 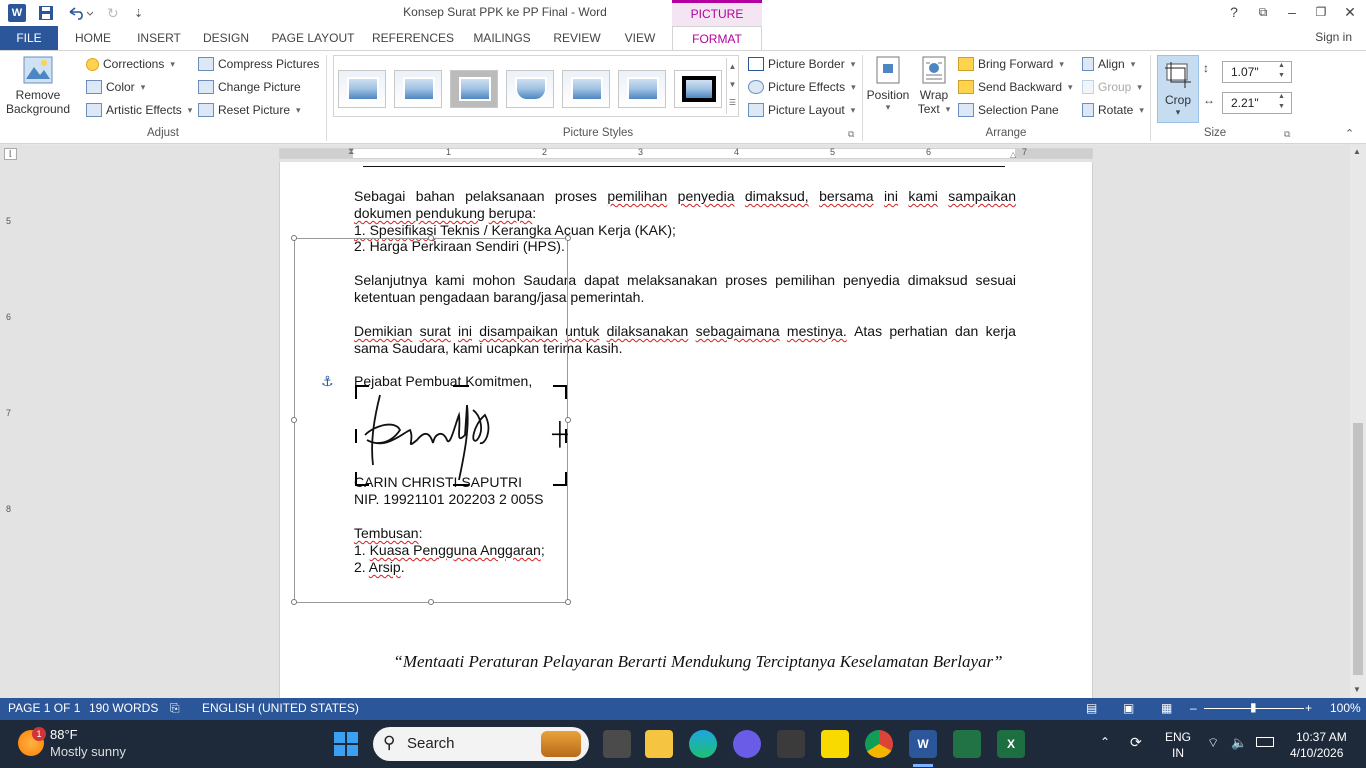 What do you see at coordinates (29, 38) in the screenshot?
I see `tab-file: FILE` at bounding box center [29, 38].